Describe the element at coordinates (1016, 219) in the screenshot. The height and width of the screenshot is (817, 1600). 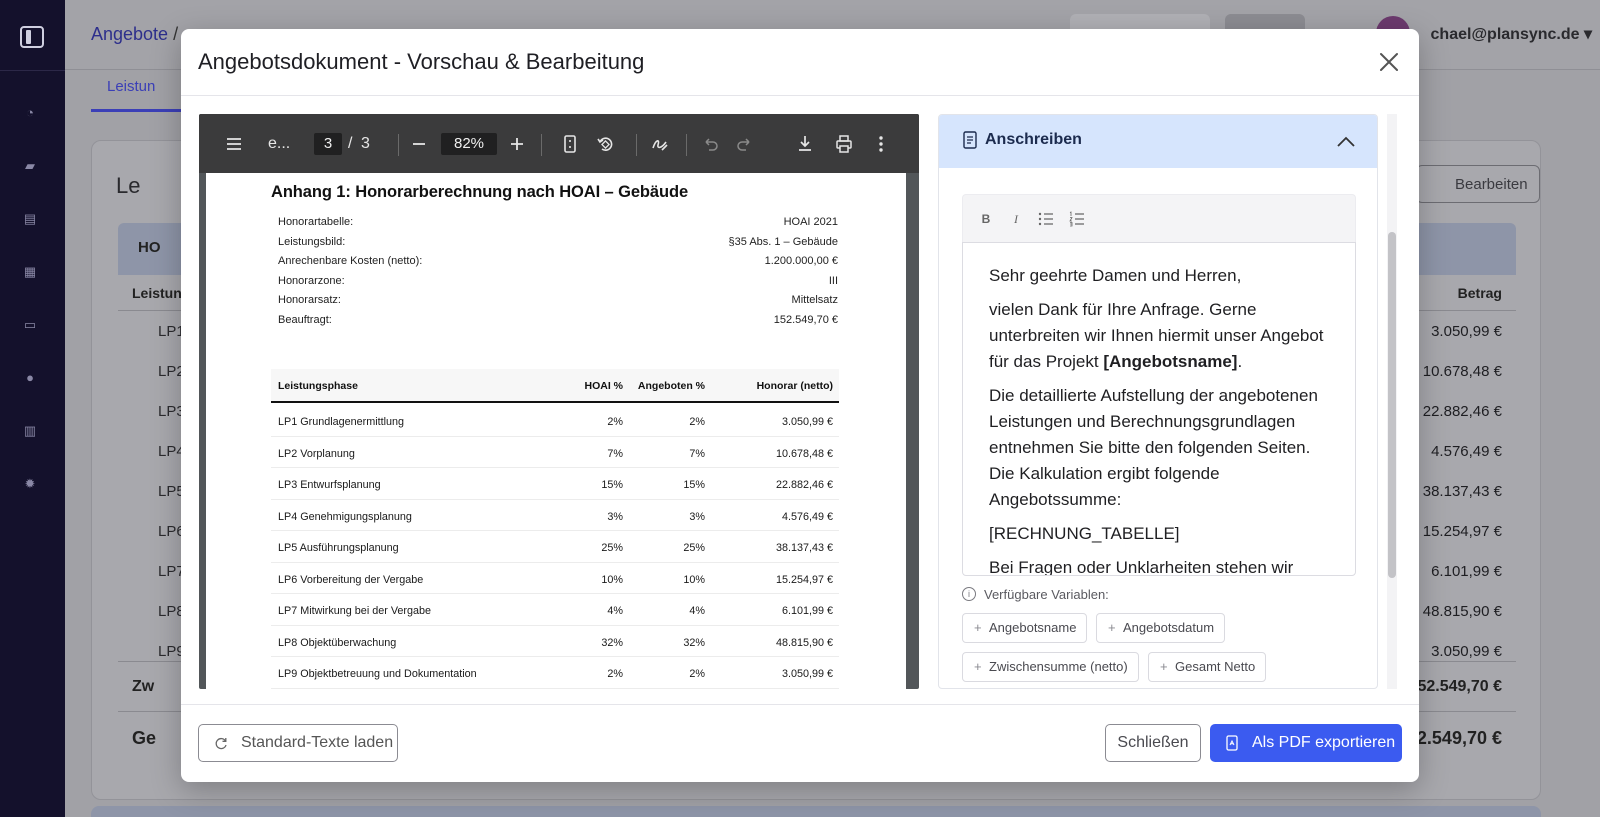
I see `italic-button: I` at that location.